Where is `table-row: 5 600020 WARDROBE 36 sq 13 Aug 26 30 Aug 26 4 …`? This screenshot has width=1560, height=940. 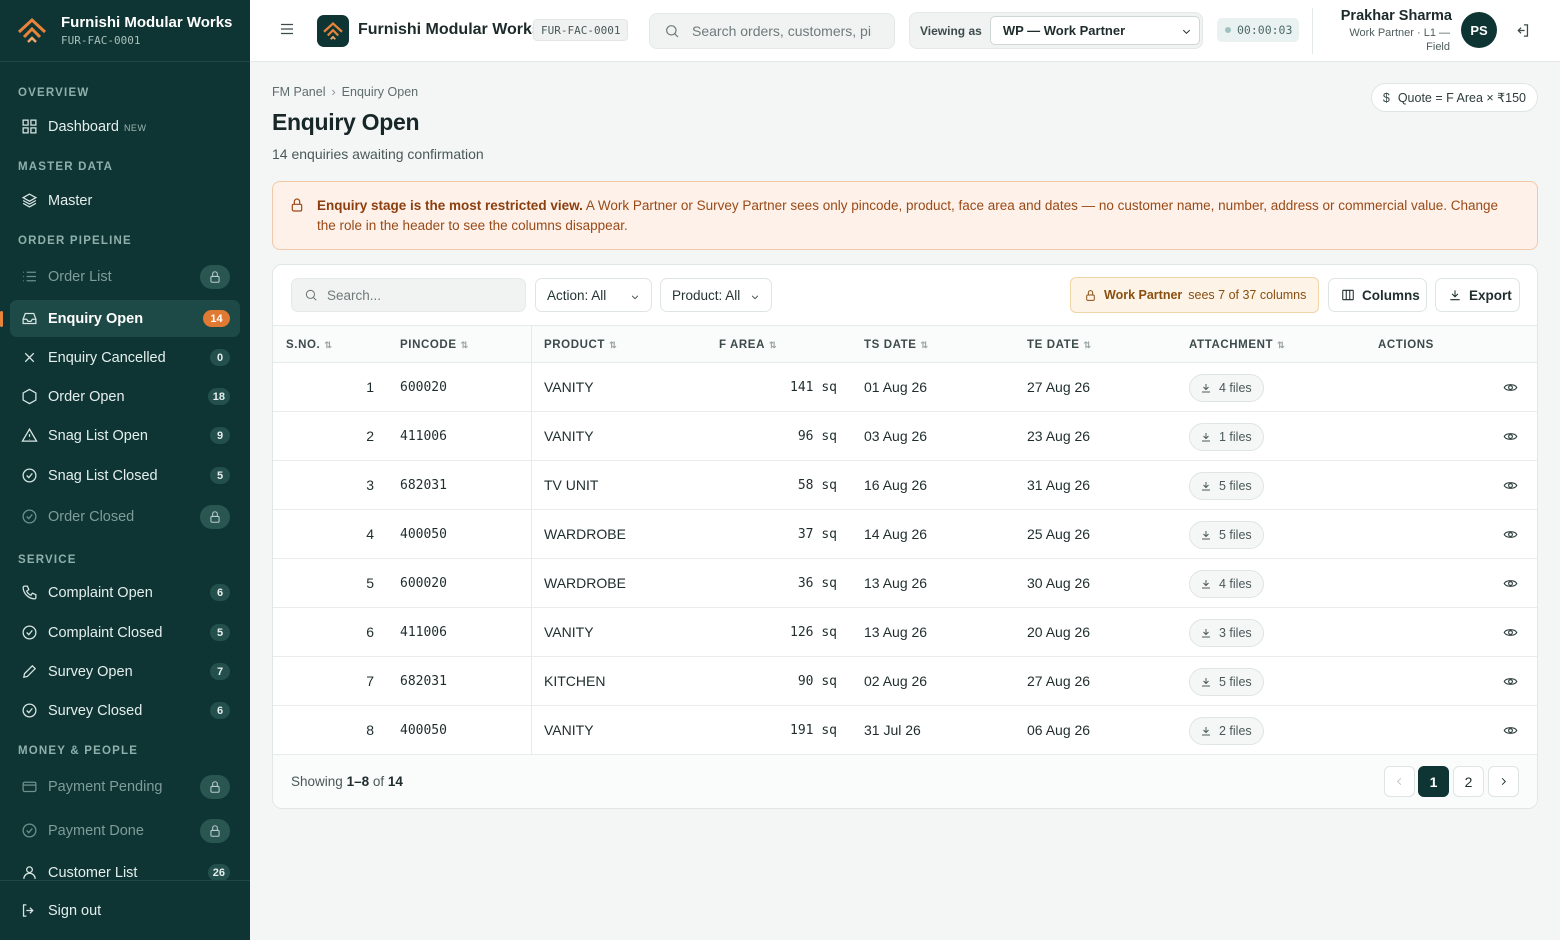
table-row: 5 600020 WARDROBE 36 sq 13 Aug 26 30 Aug 26 4 … is located at coordinates (905, 583).